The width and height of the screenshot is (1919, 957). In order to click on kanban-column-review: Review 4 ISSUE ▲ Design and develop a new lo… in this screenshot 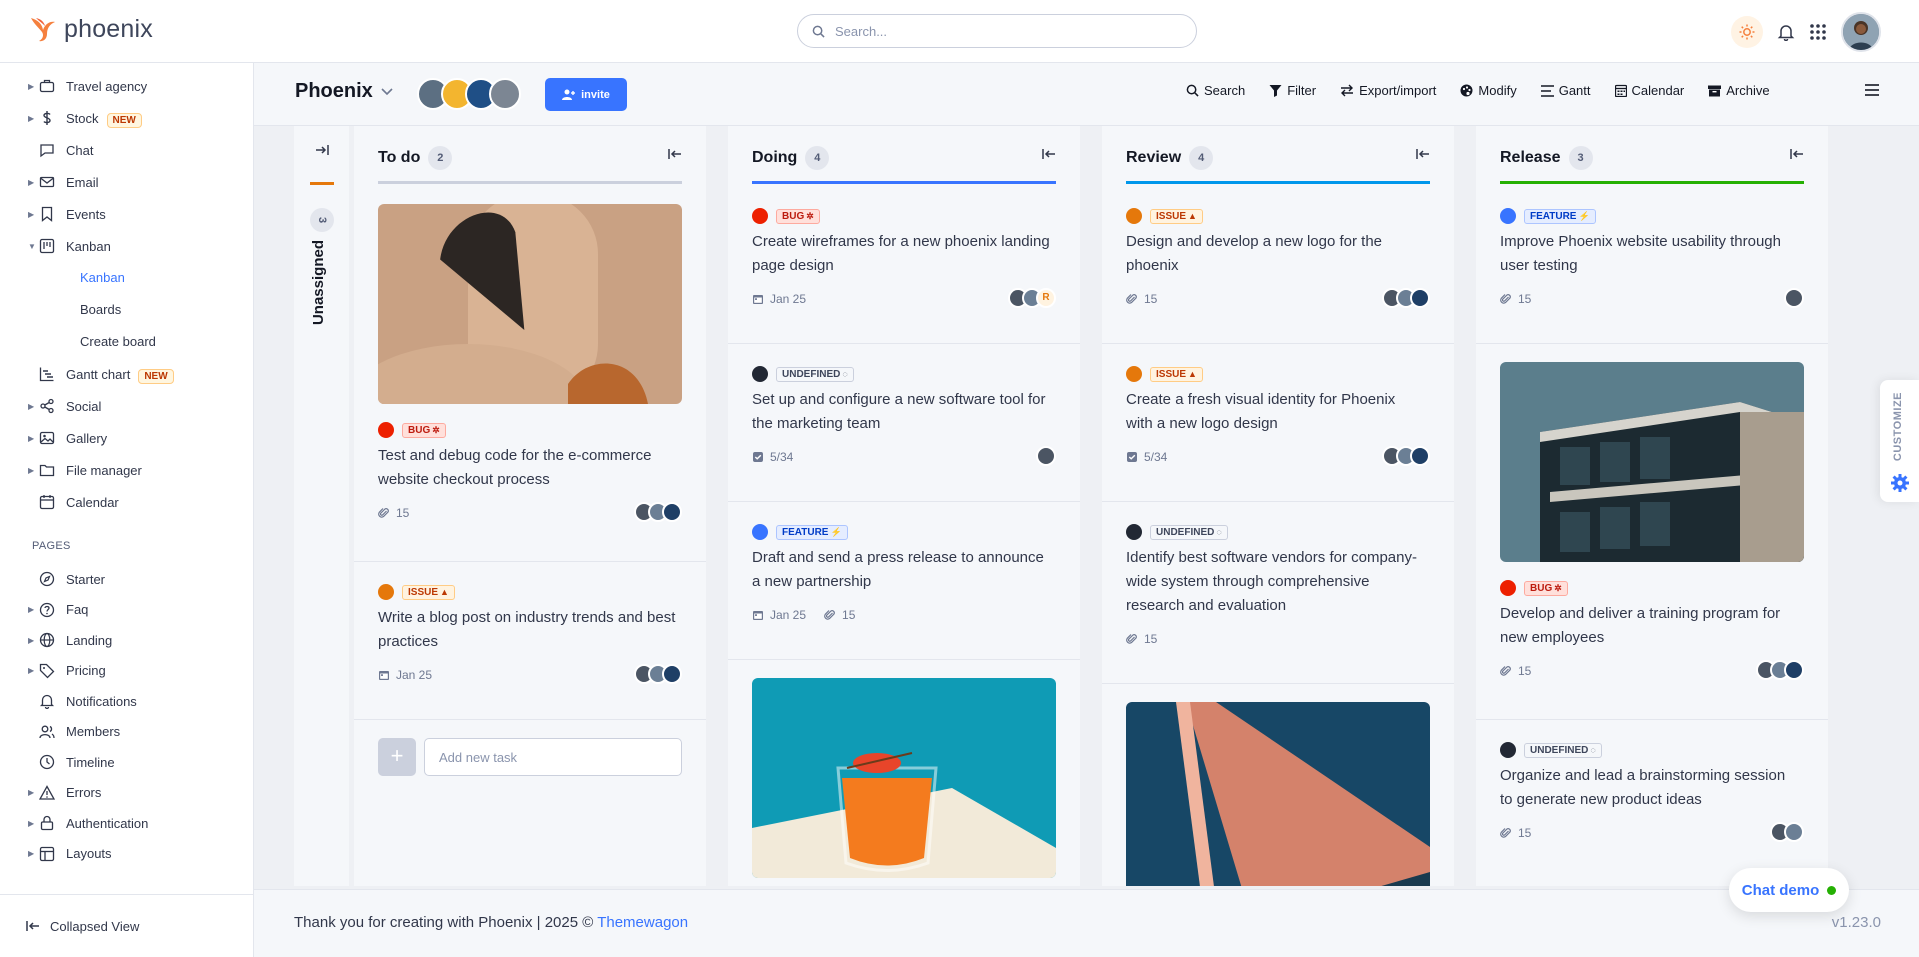, I will do `click(1278, 506)`.